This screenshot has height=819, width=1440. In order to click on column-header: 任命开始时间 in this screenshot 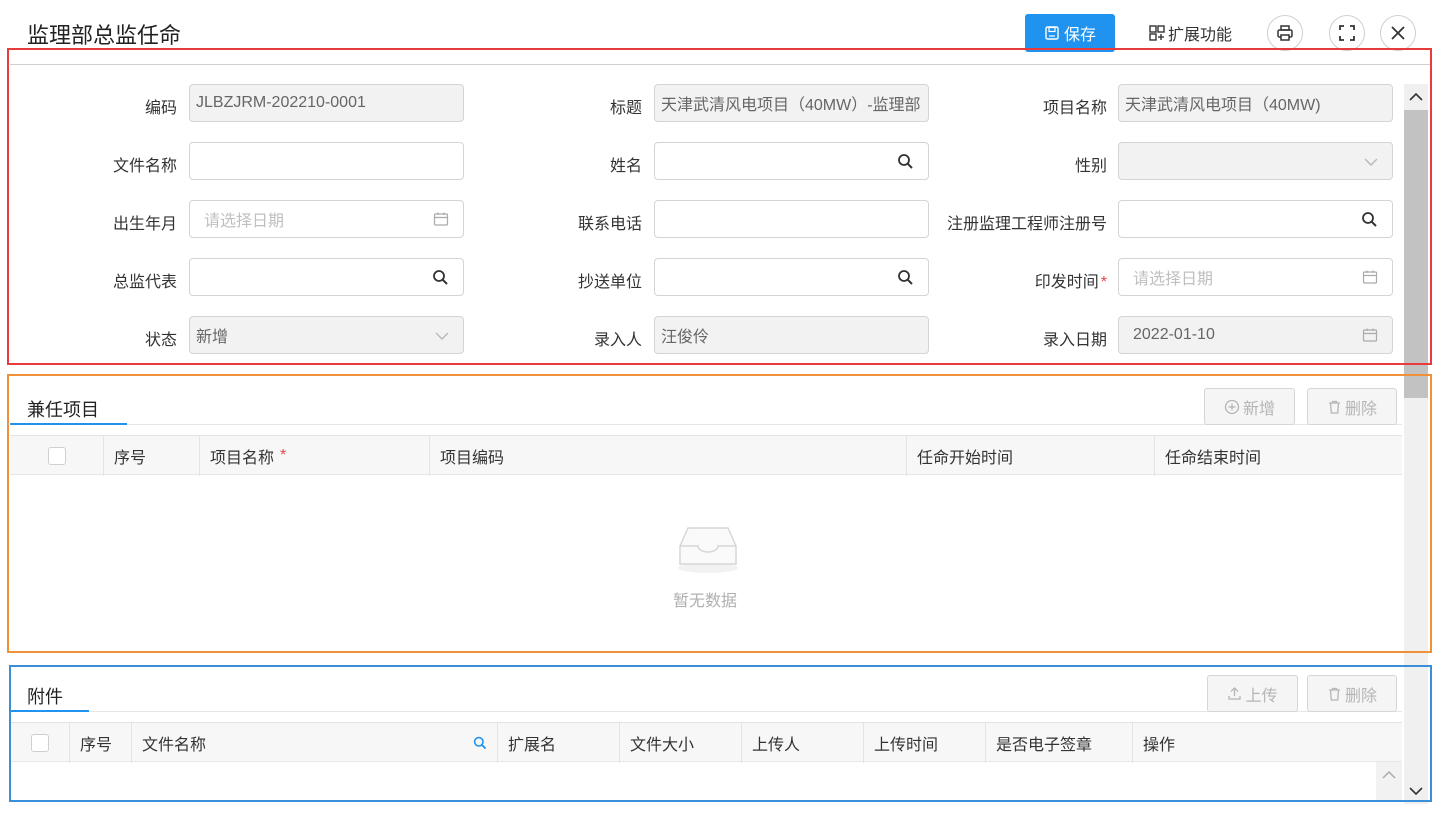, I will do `click(1031, 456)`.